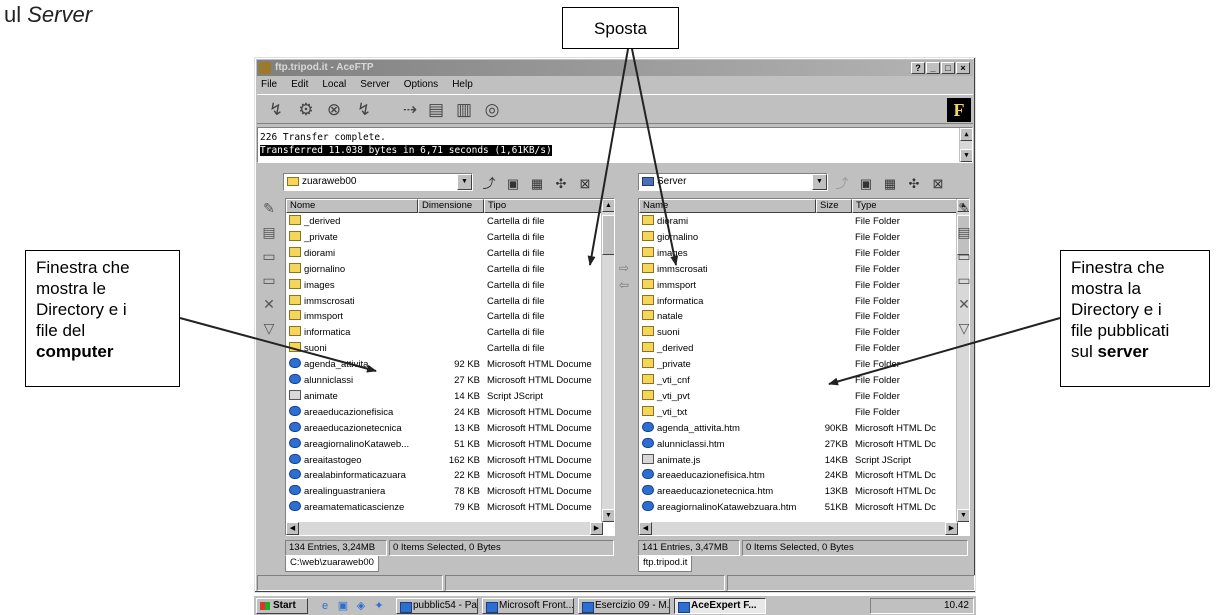  Describe the element at coordinates (379, 606) in the screenshot. I see `quicklaunch-icon: ✦` at that location.